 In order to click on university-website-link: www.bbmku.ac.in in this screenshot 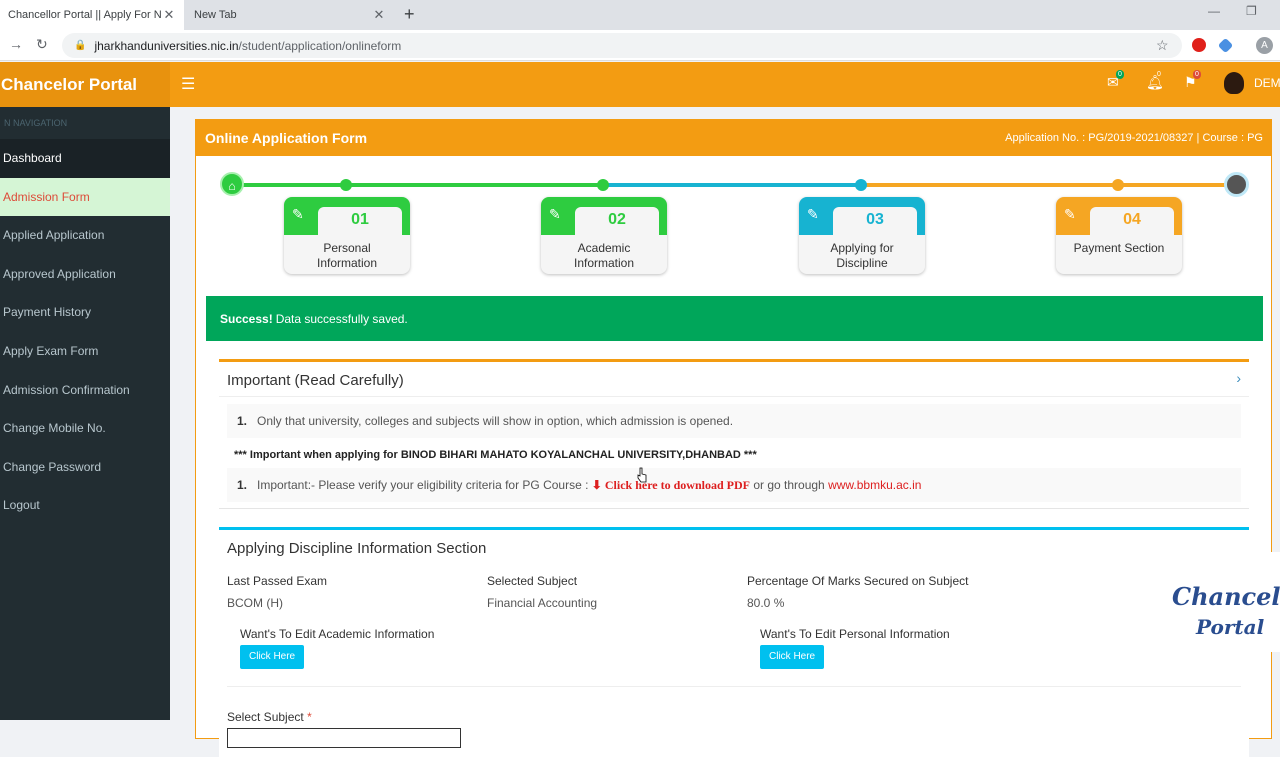, I will do `click(874, 485)`.